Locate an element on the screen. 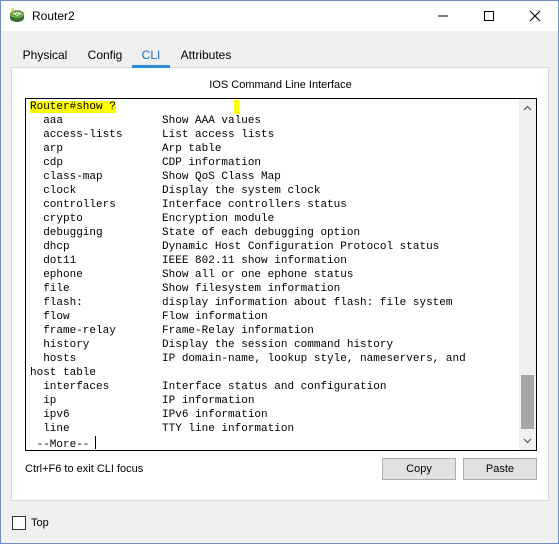 This screenshot has width=559, height=544. chevron-up-icon is located at coordinates (527, 108).